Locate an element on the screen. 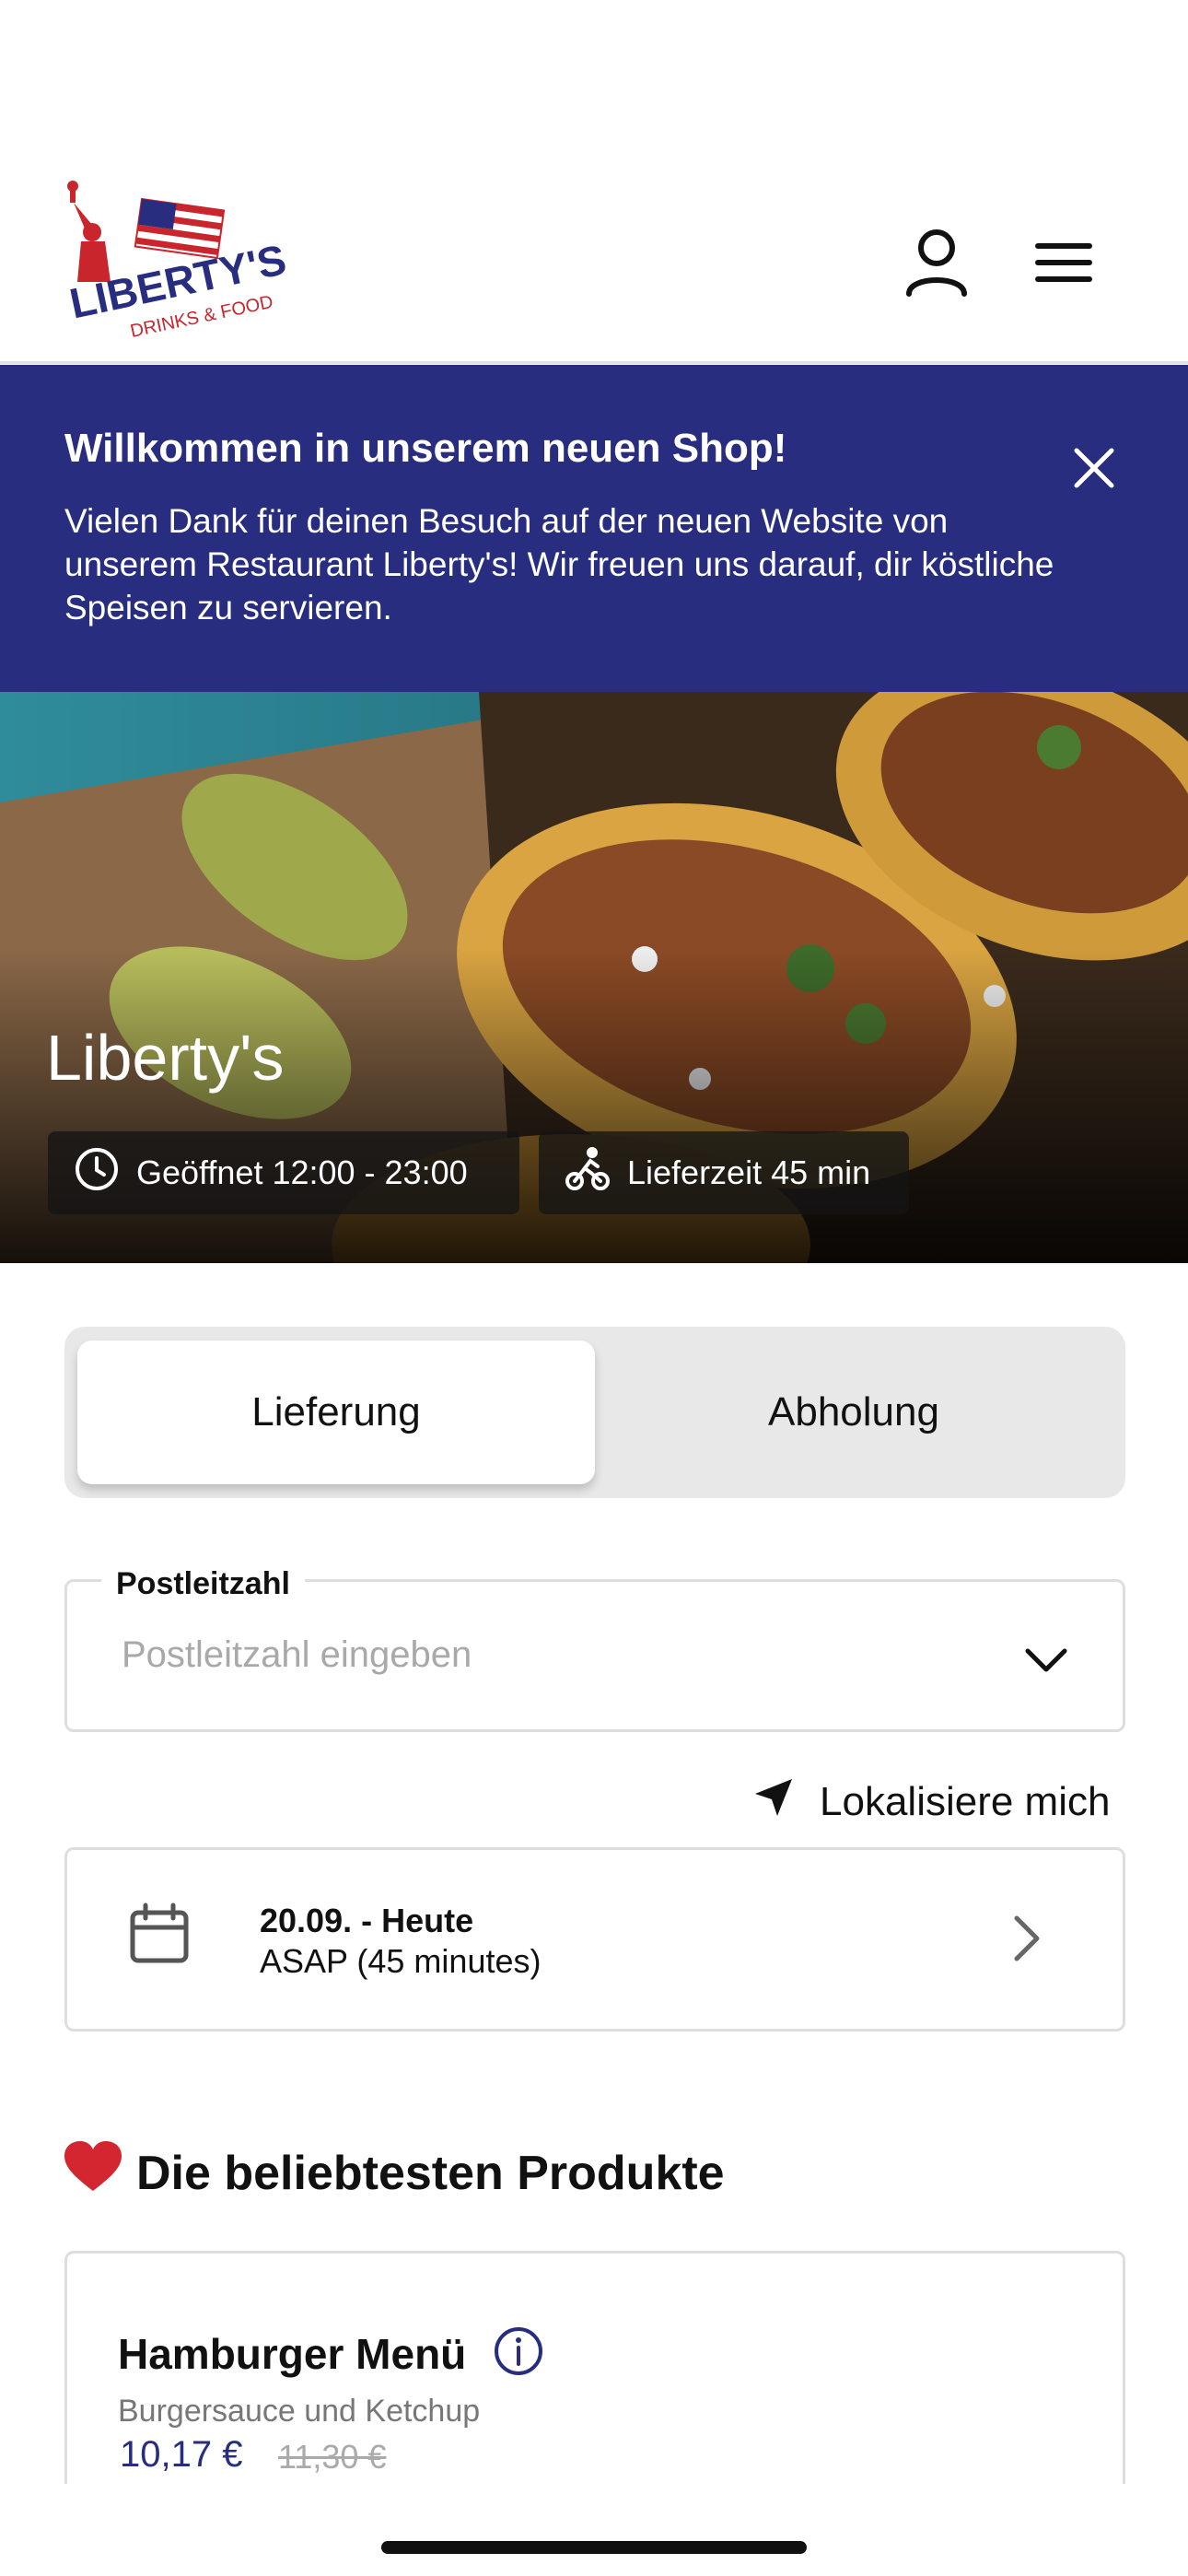 This screenshot has width=1188, height=2576. hamburger-menu-icon is located at coordinates (1063, 262).